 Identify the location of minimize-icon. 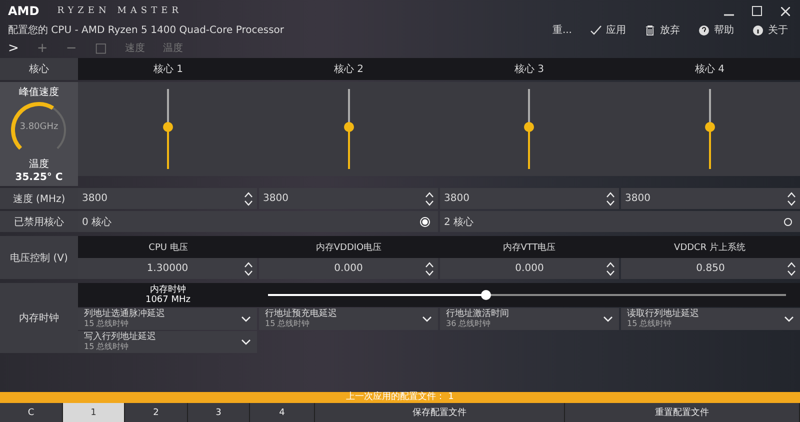
(729, 15).